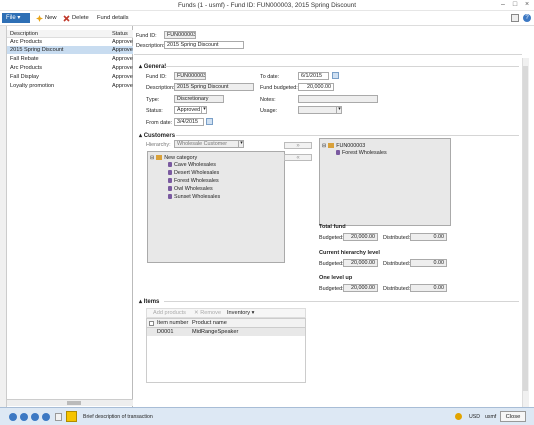  What do you see at coordinates (173, 323) in the screenshot?
I see `col-item-number: Item number` at bounding box center [173, 323].